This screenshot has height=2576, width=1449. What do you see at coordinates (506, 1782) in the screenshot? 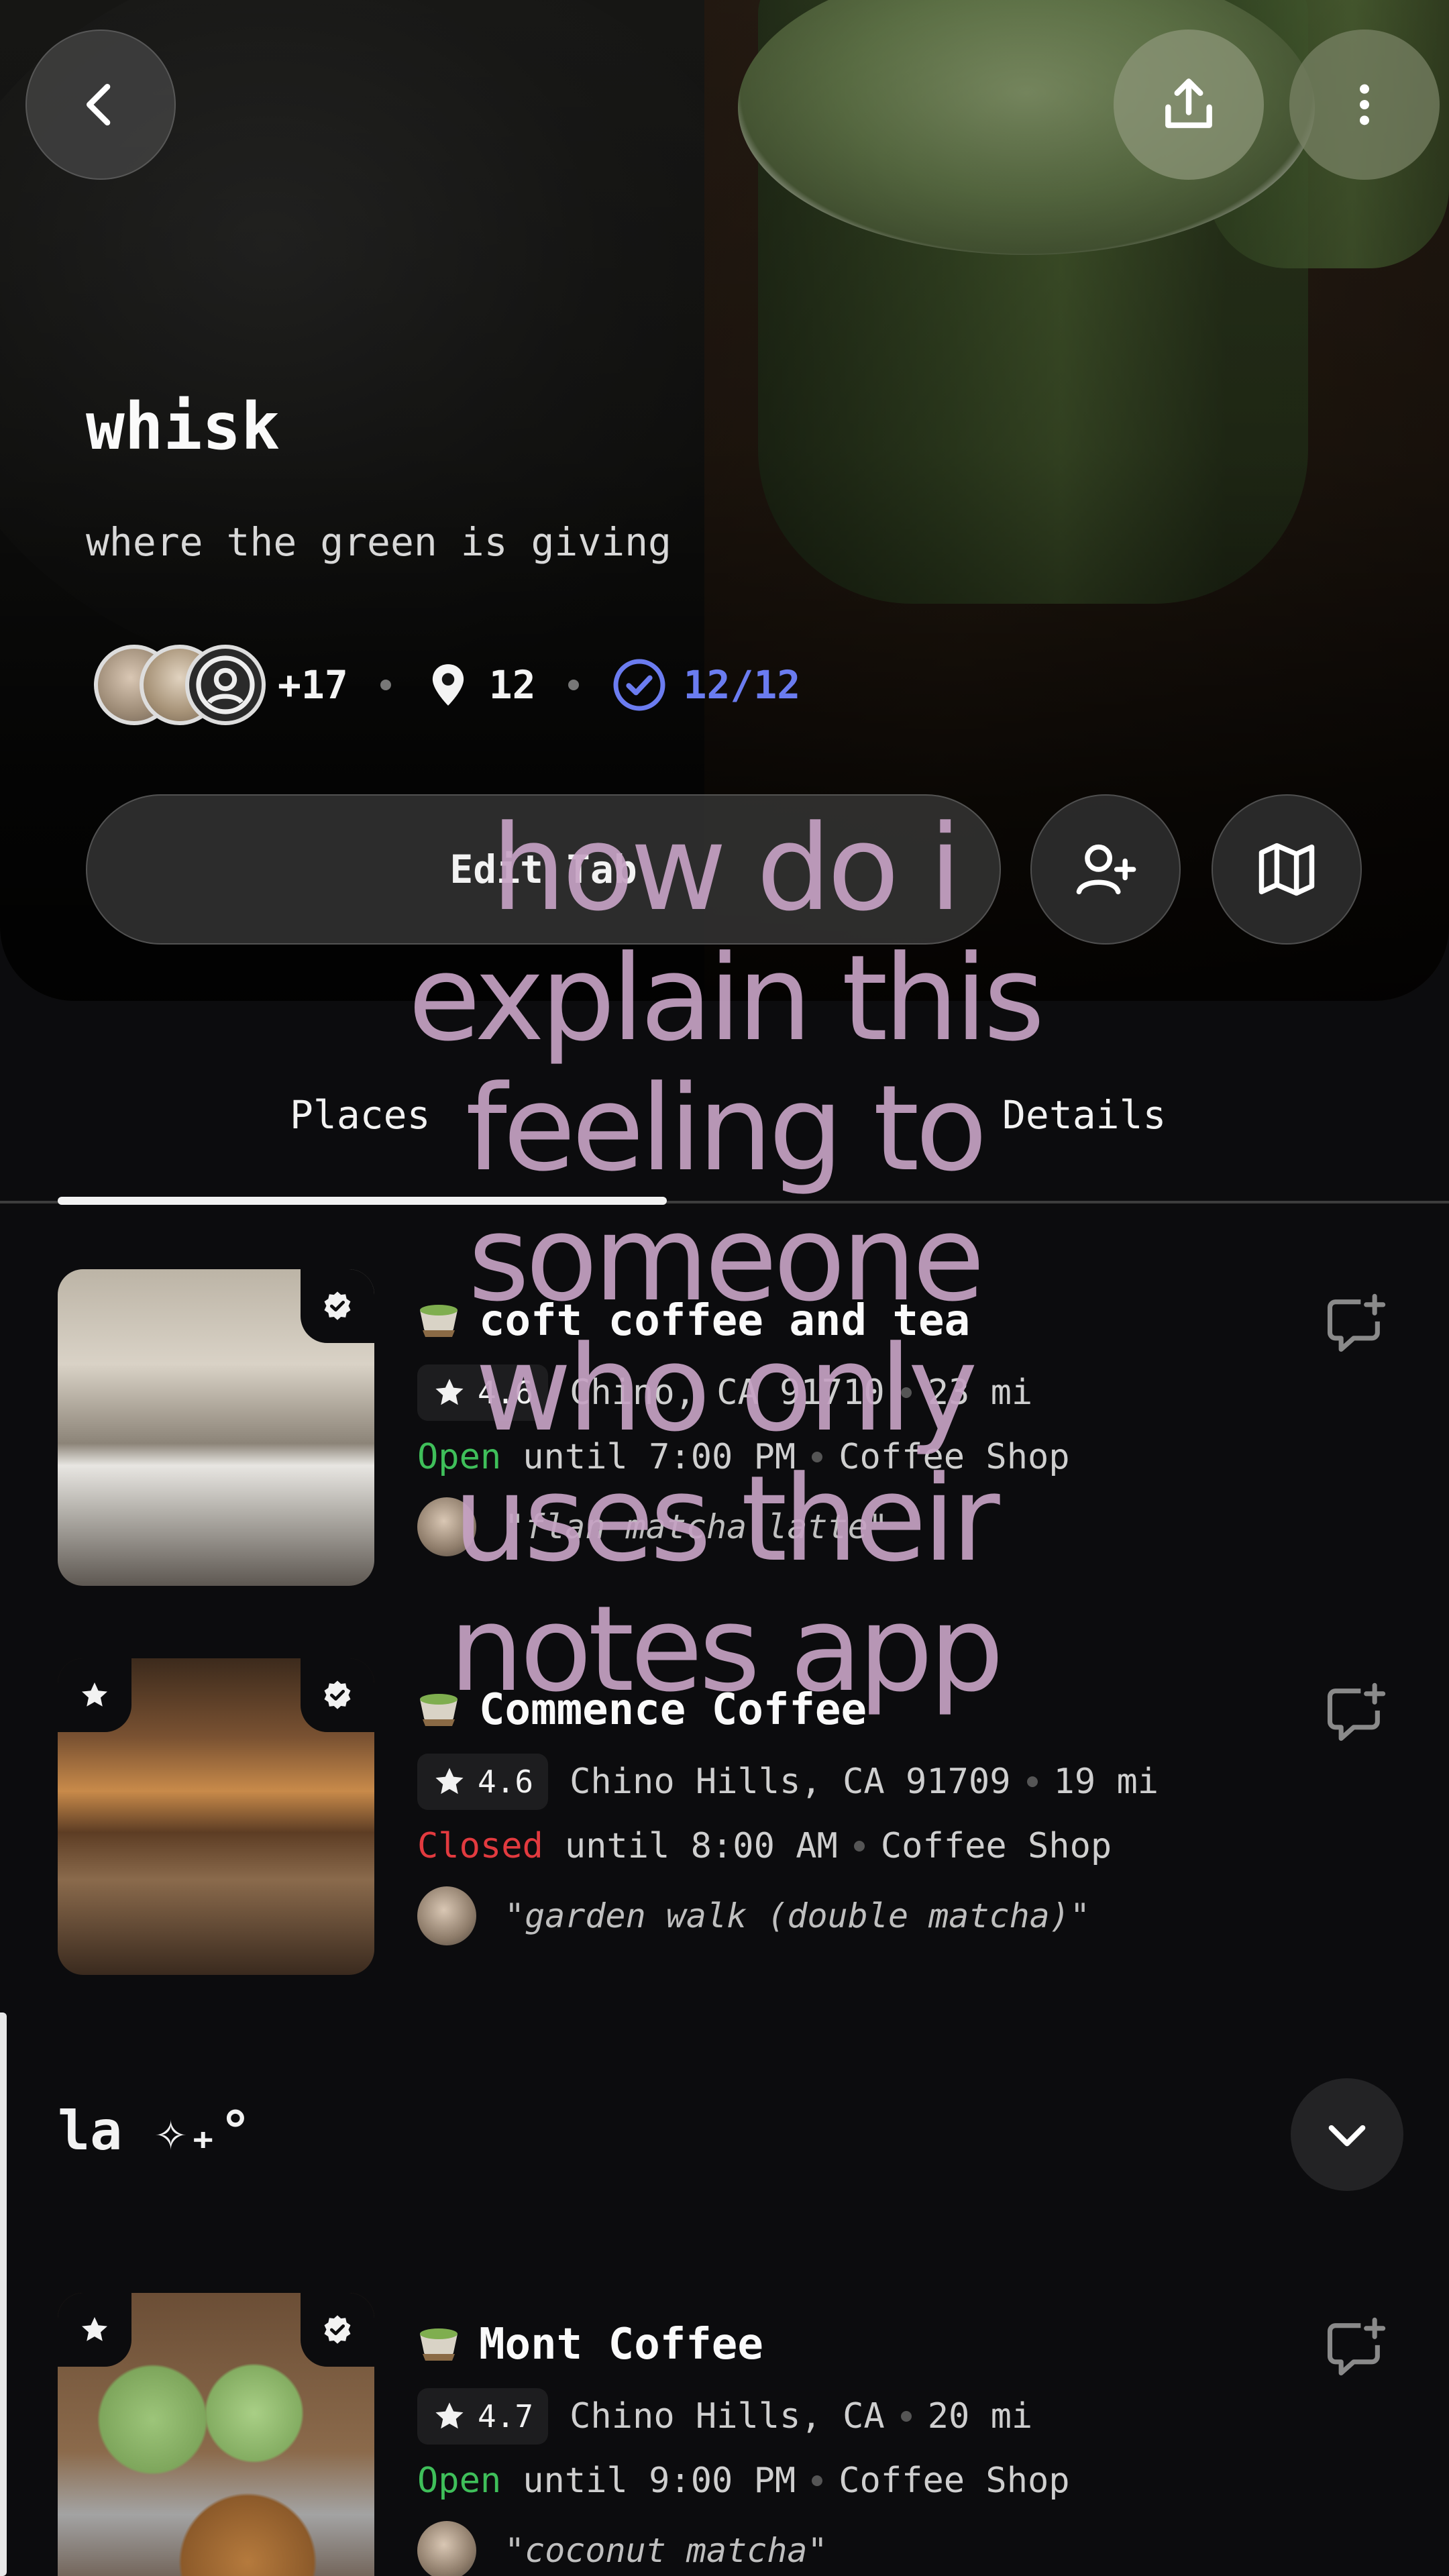
I see `rating-value: 4.6` at bounding box center [506, 1782].